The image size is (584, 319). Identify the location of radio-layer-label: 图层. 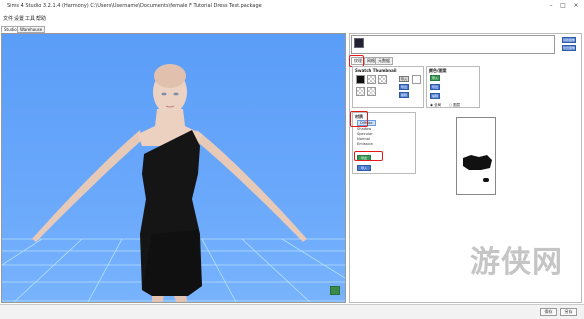
(457, 105).